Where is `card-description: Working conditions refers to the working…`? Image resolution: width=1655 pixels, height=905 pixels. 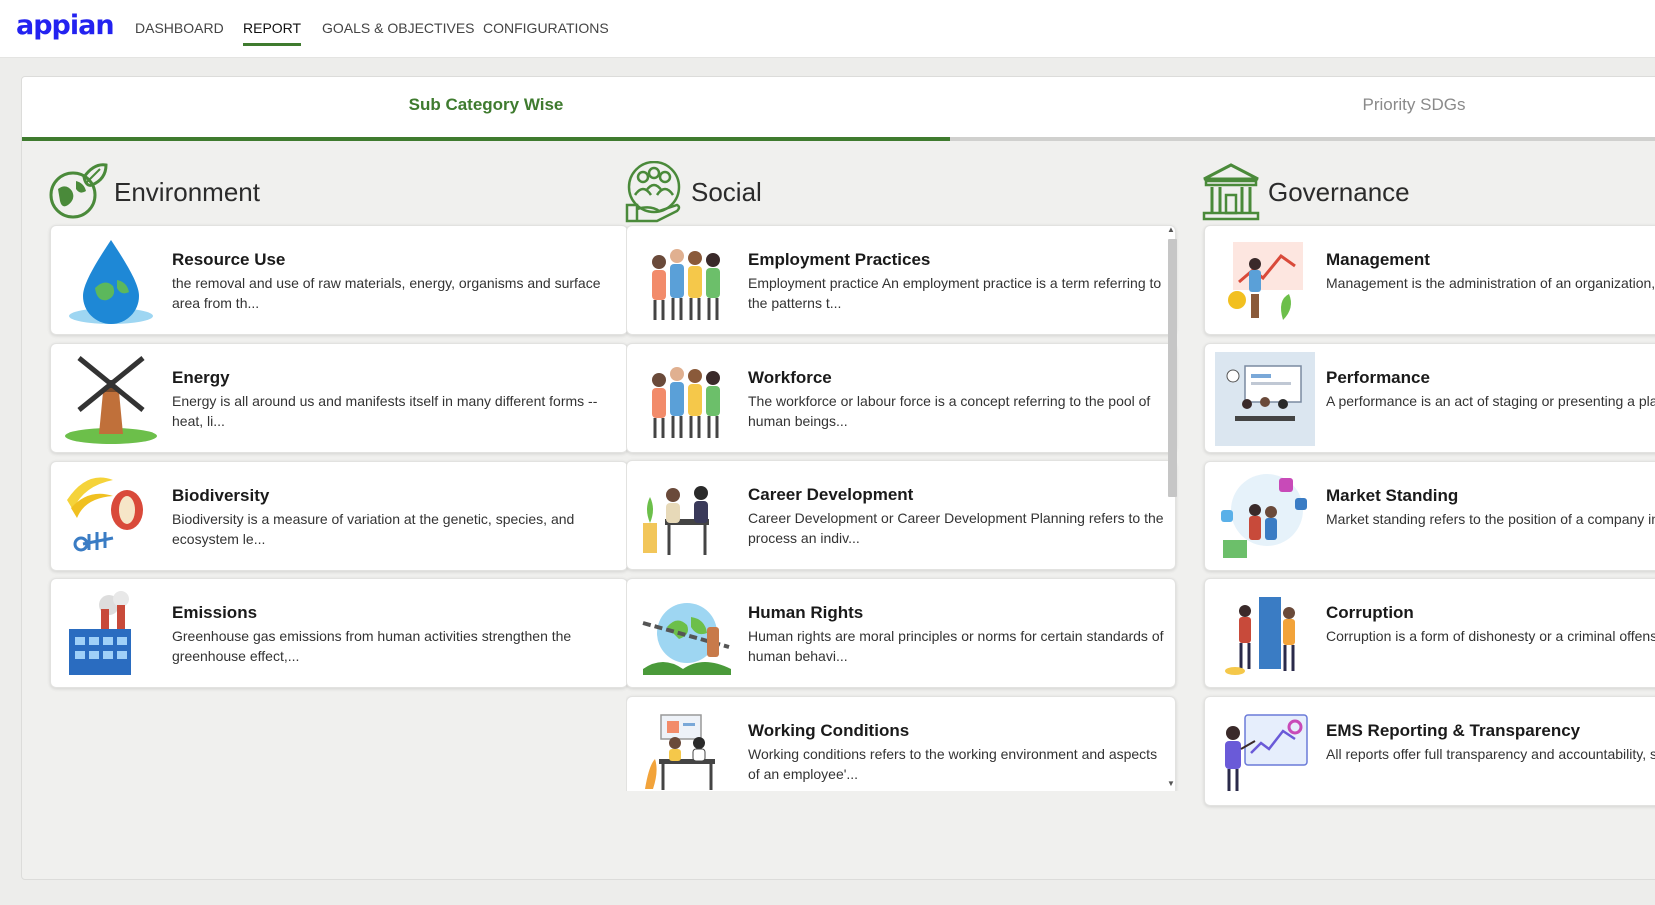
card-description: Working conditions refers to the working… is located at coordinates (953, 764).